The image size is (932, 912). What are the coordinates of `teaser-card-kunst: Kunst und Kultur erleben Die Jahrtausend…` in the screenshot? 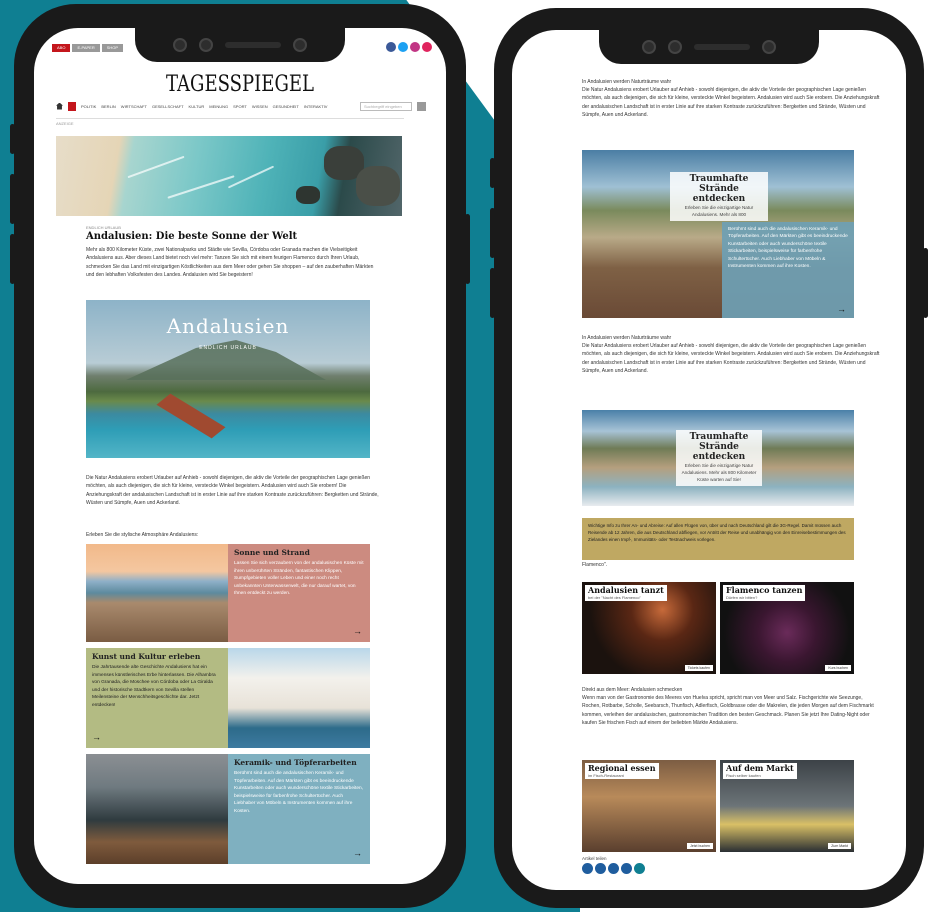 It's located at (228, 698).